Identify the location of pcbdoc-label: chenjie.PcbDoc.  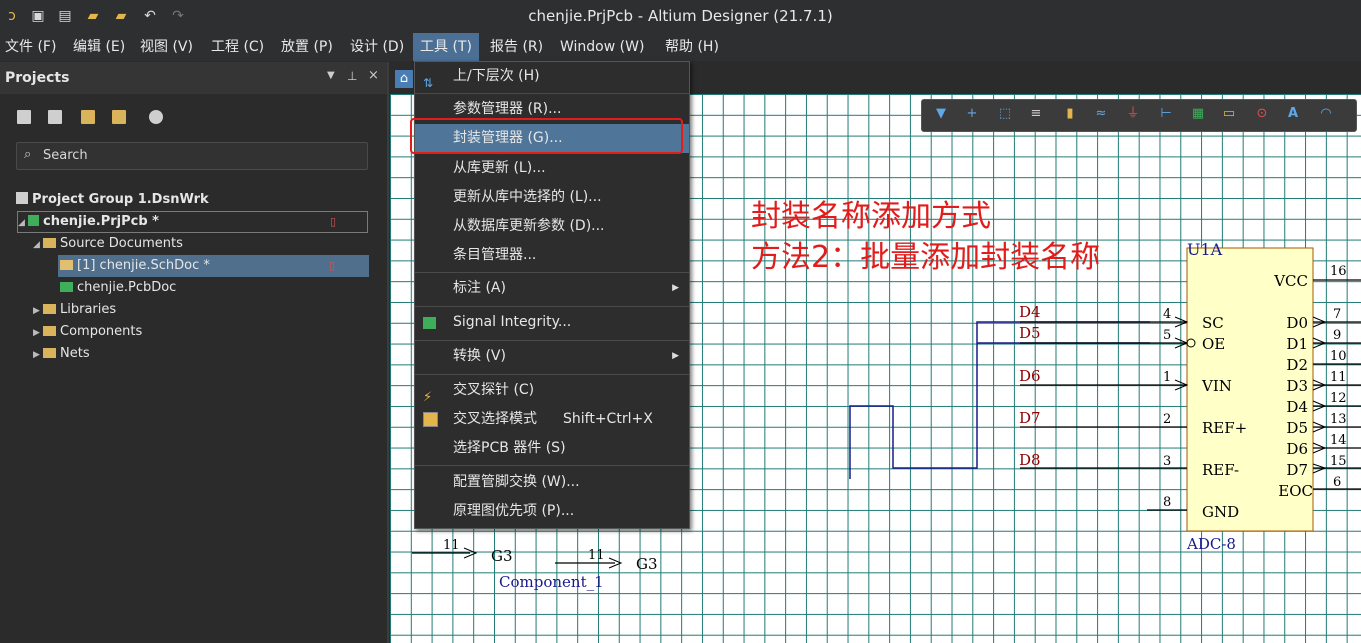
(127, 287).